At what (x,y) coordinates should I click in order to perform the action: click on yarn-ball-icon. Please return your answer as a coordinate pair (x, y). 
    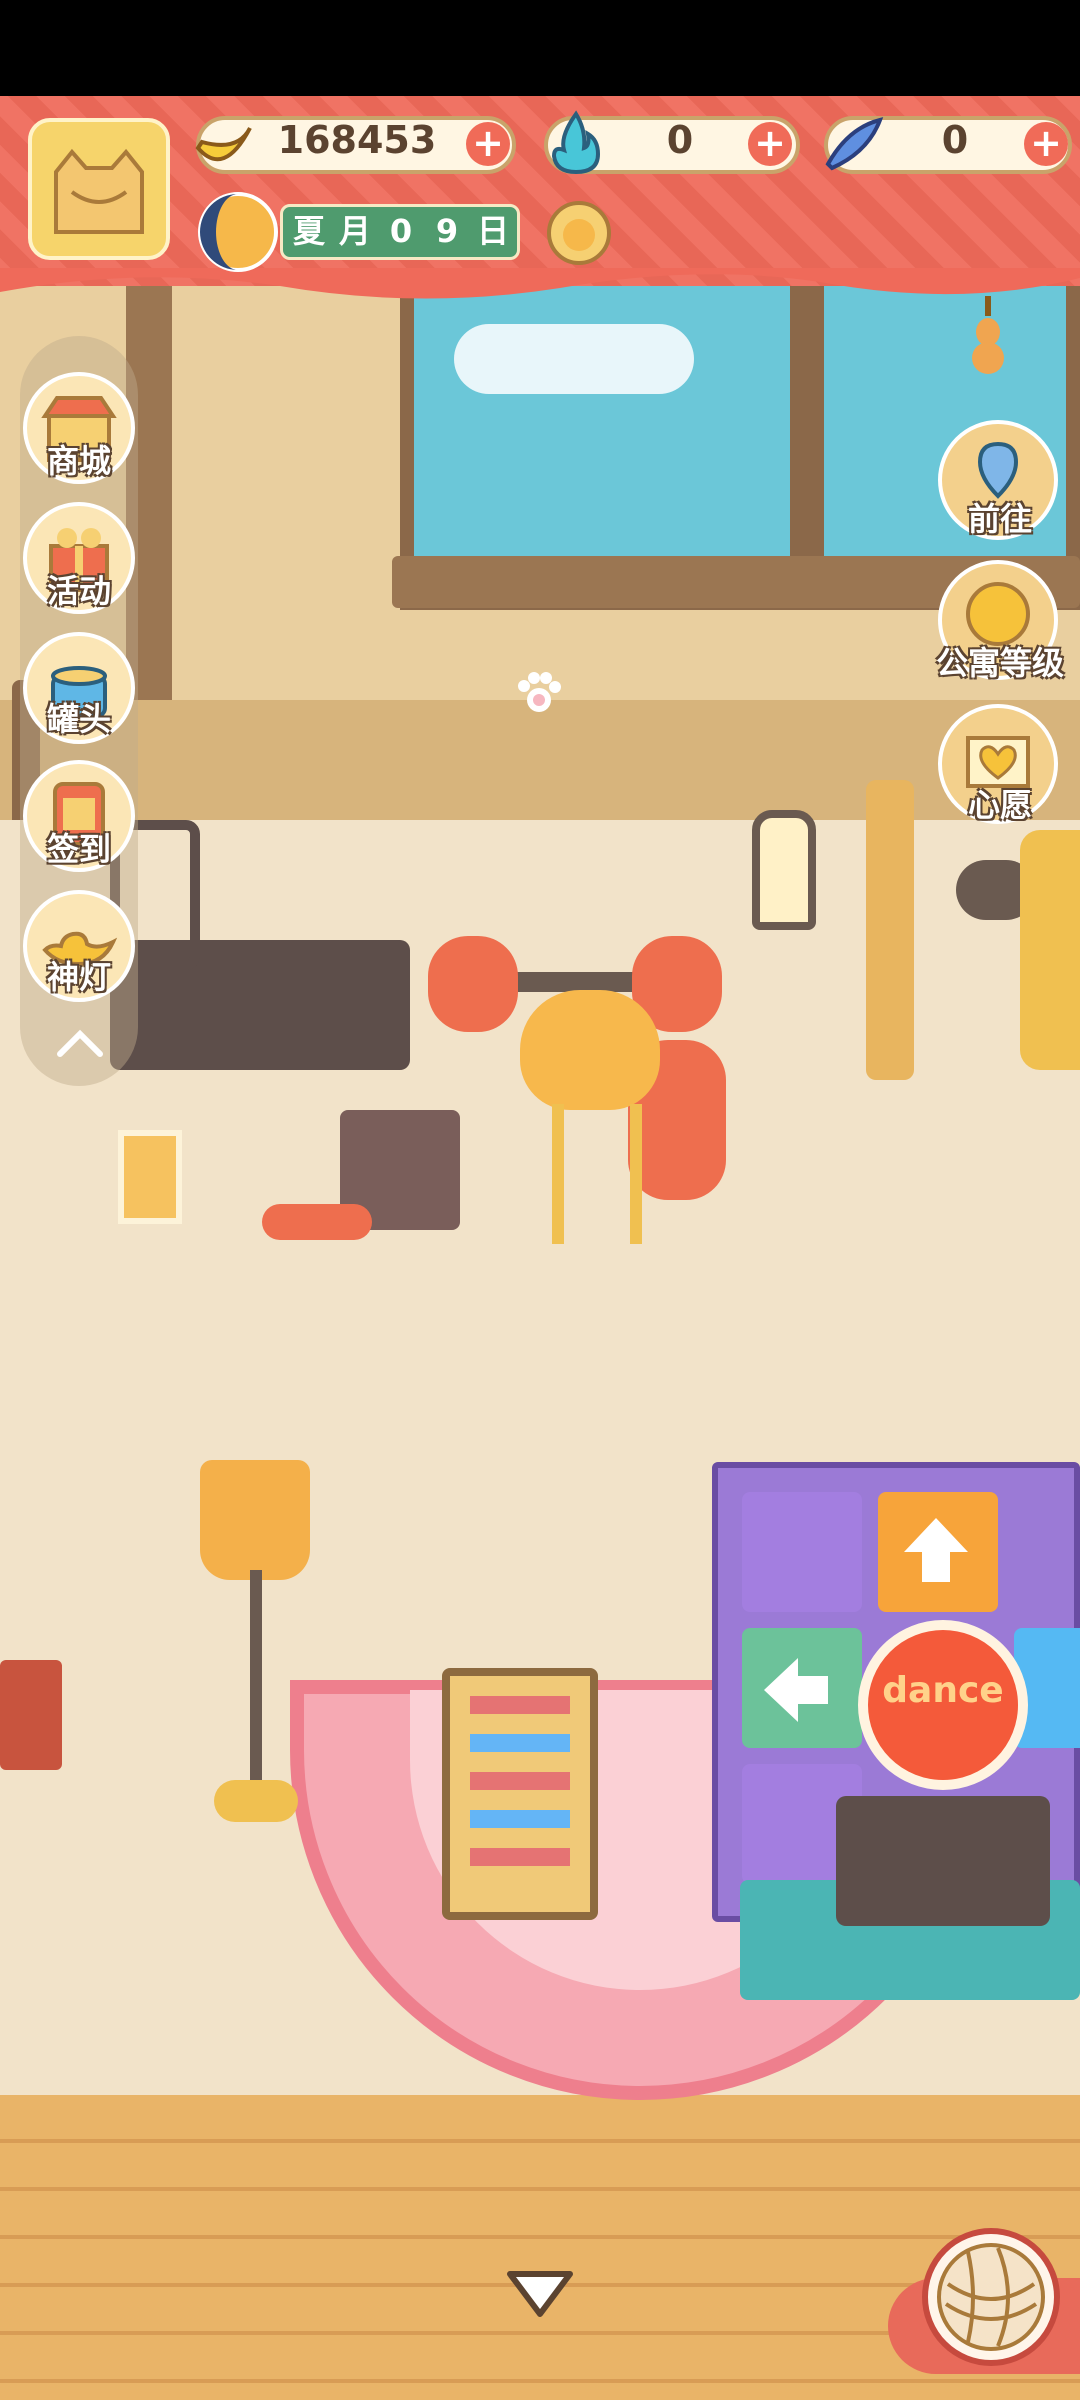
    Looking at the image, I should click on (991, 2297).